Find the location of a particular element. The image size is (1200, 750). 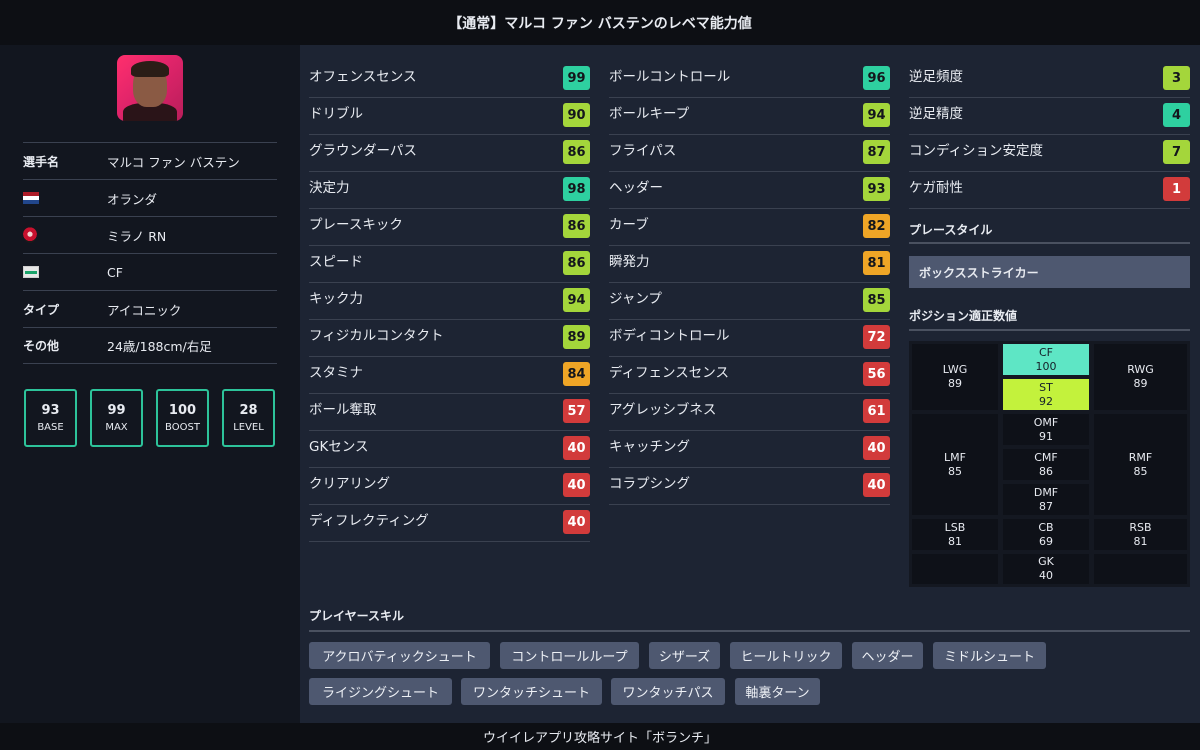

stat-row: ディフェンスセンス 56 is located at coordinates (749, 375).